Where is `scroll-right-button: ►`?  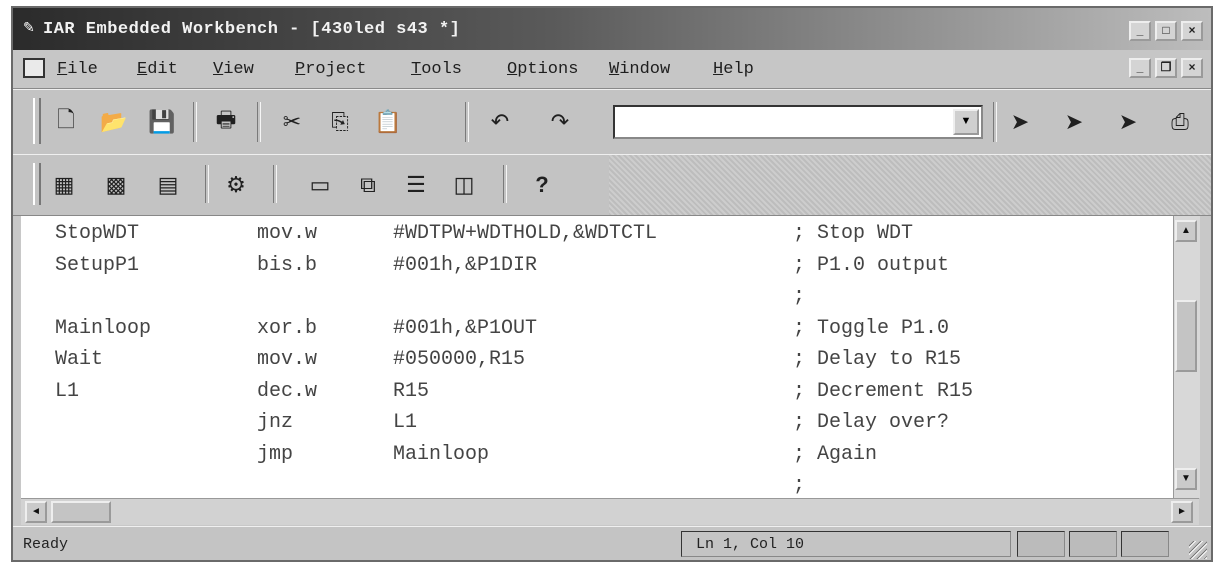 scroll-right-button: ► is located at coordinates (1182, 512).